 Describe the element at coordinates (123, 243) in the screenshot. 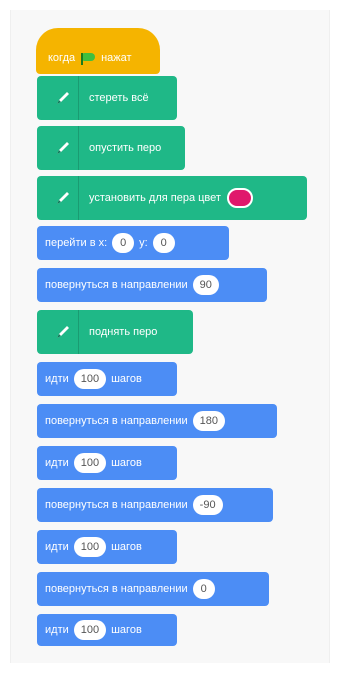

I see `x-input: 0` at that location.